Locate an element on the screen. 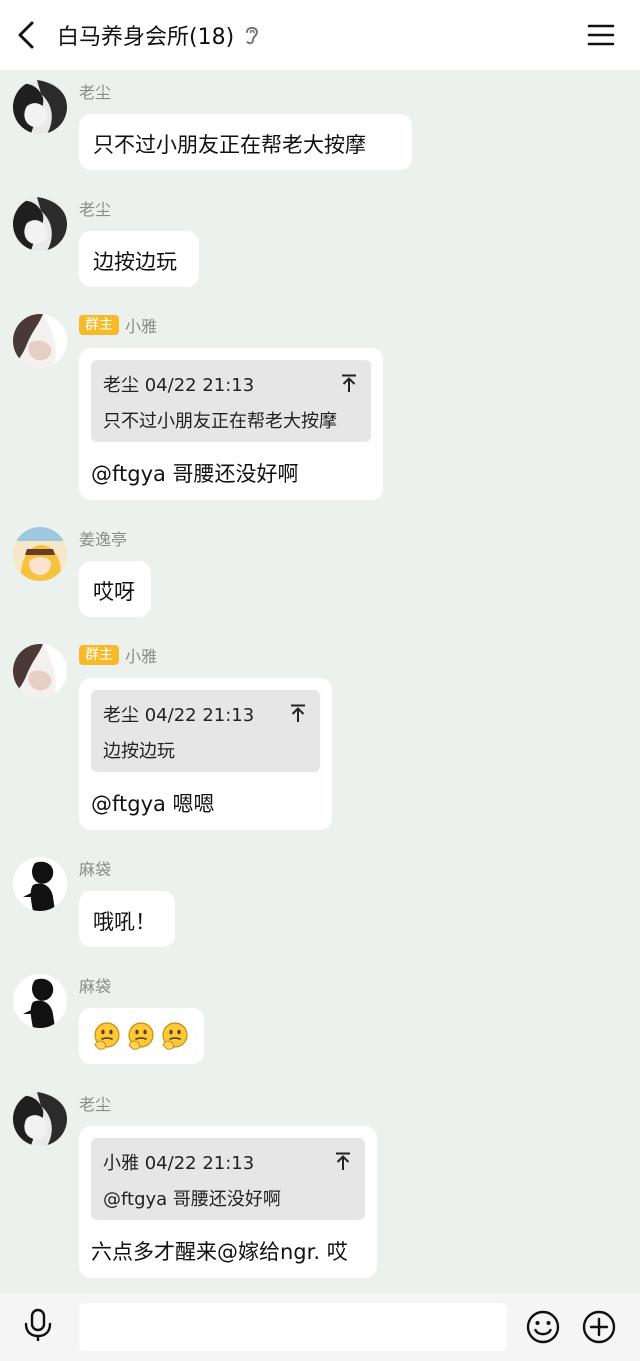  message-text: 边按边玩 is located at coordinates (135, 262).